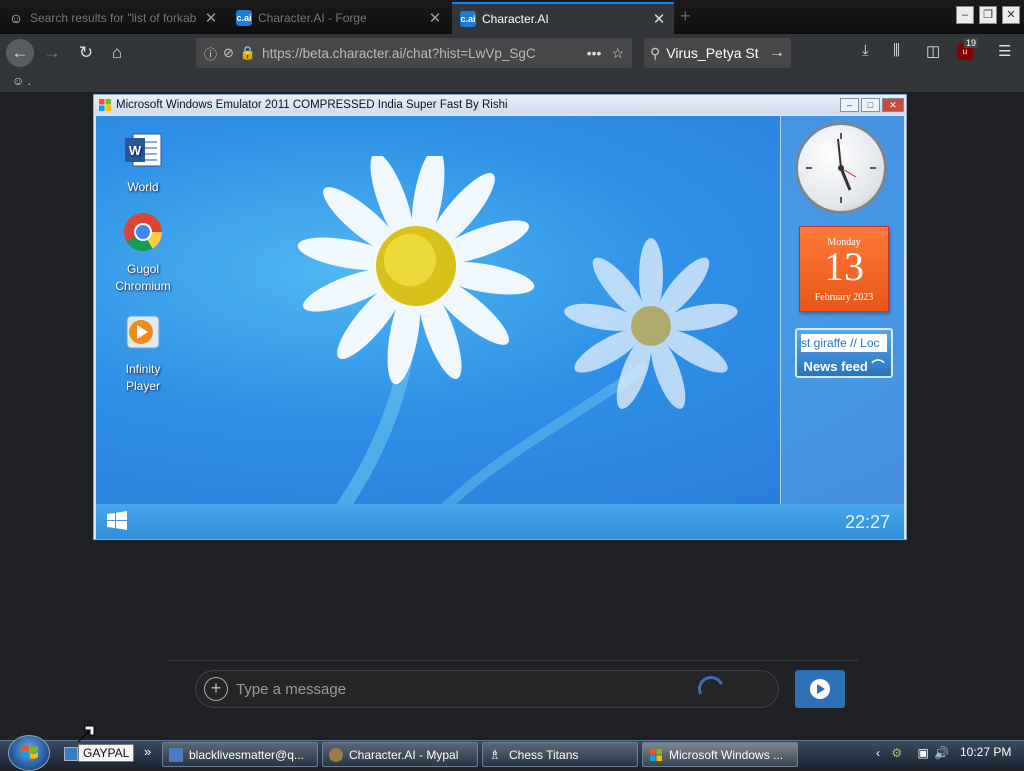 The height and width of the screenshot is (771, 1024). I want to click on taskbar-button-chess-titans: ♗ Chess Titans, so click(560, 754).